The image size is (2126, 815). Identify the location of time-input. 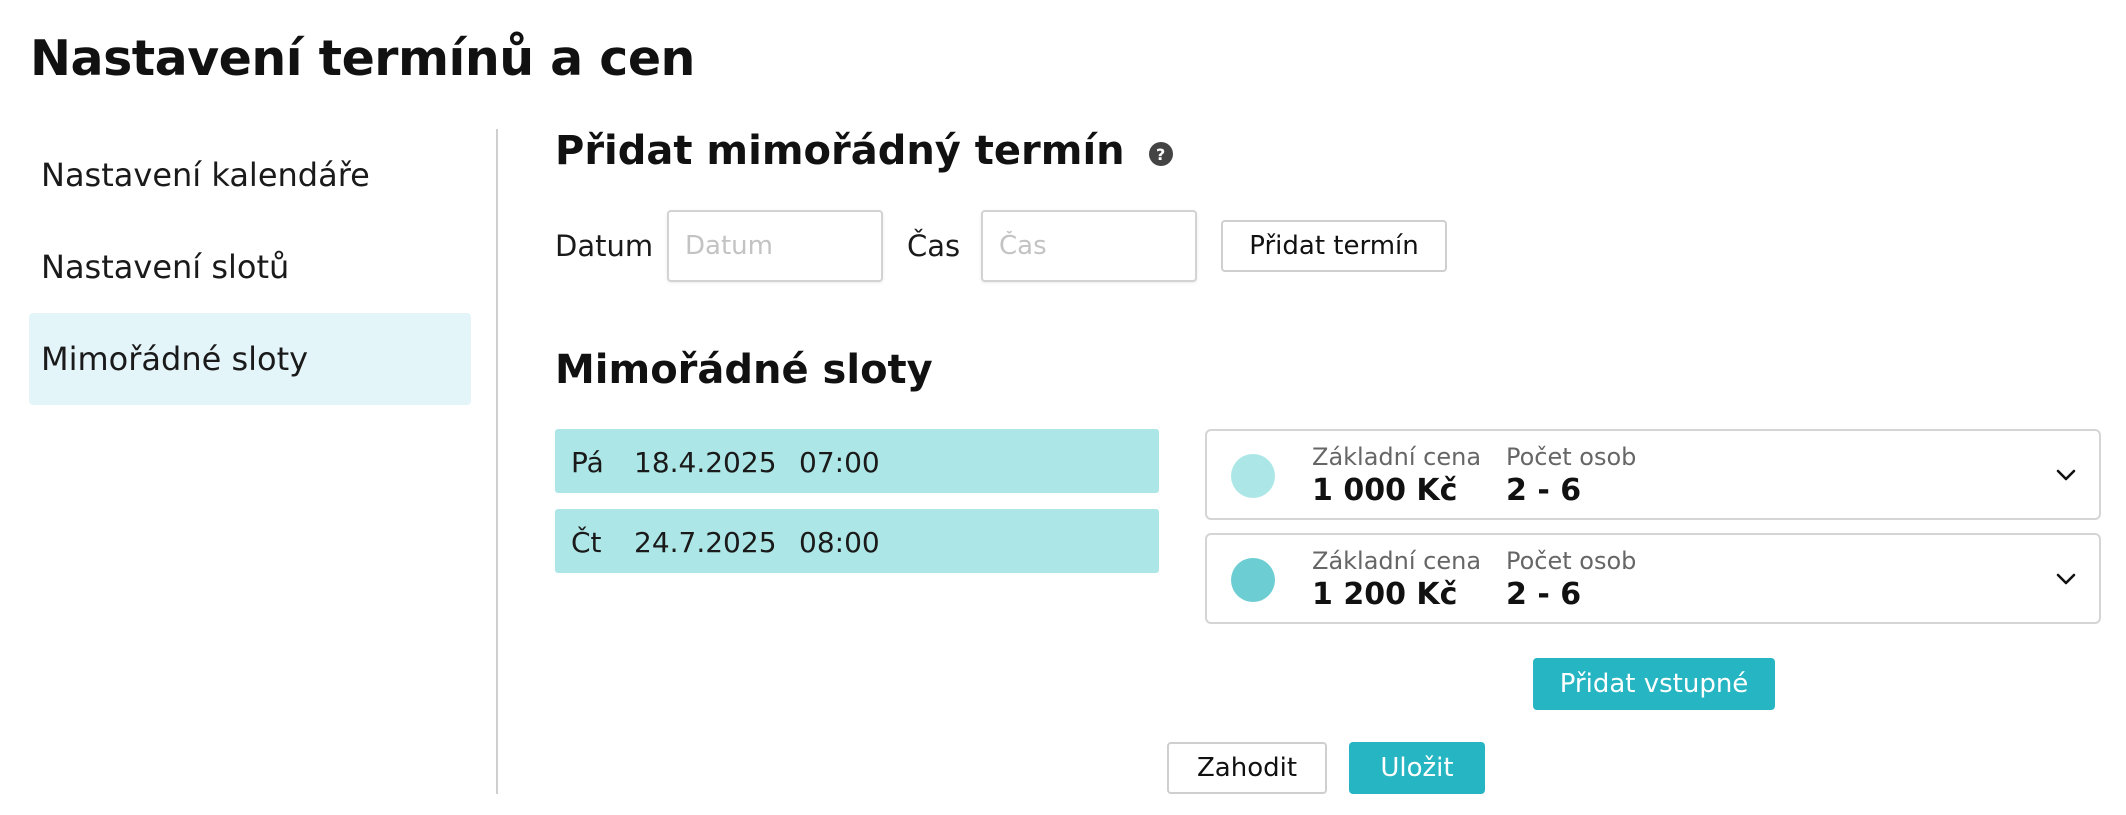
(1089, 246).